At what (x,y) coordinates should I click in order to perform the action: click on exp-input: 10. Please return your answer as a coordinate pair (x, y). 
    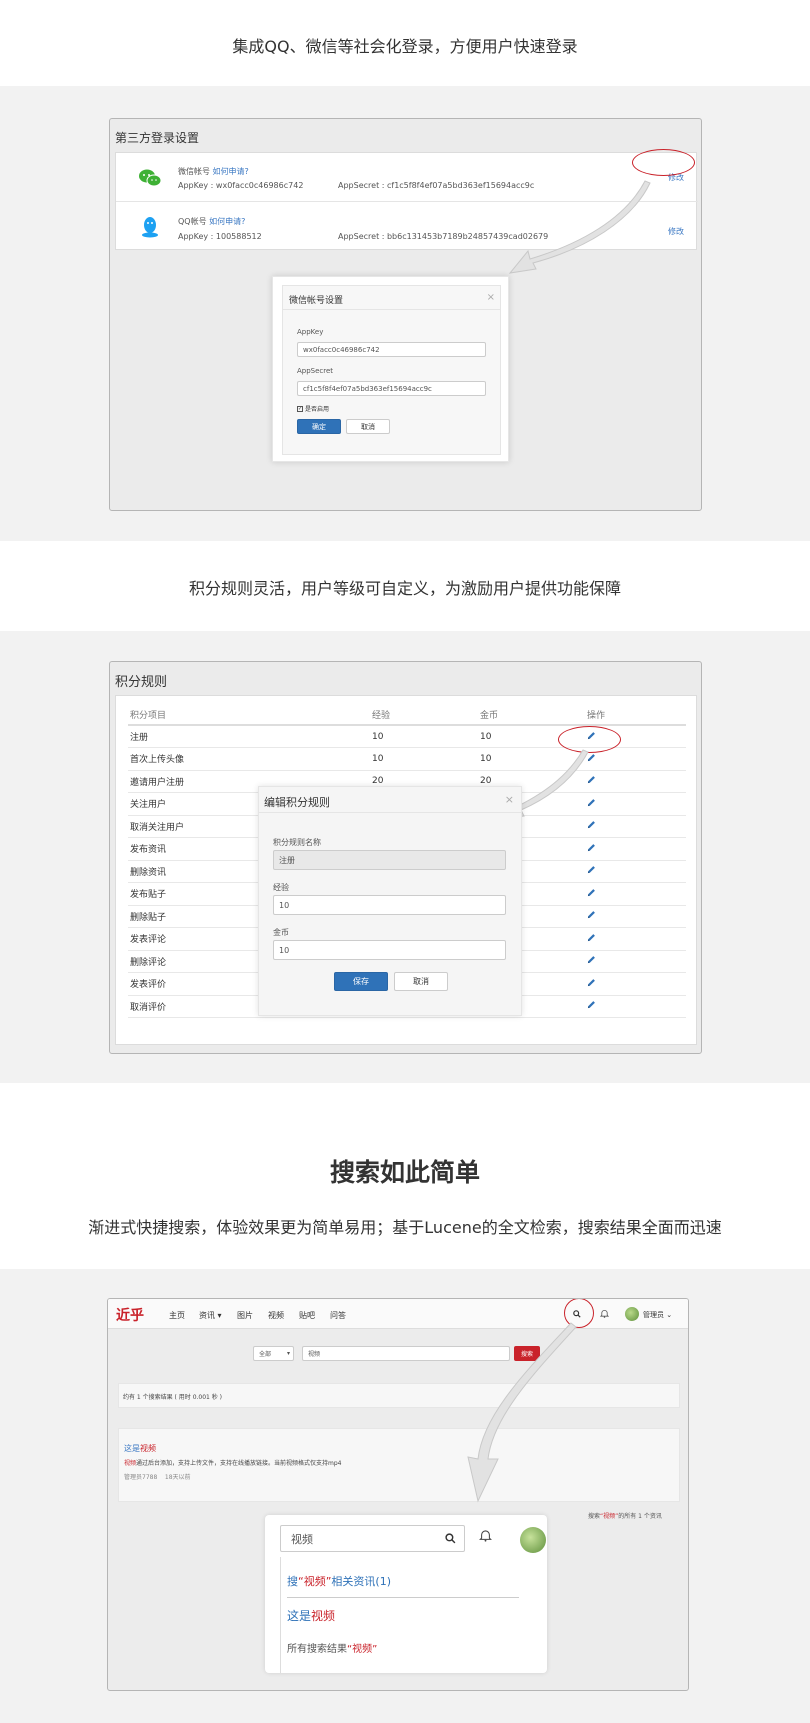
    Looking at the image, I should click on (389, 905).